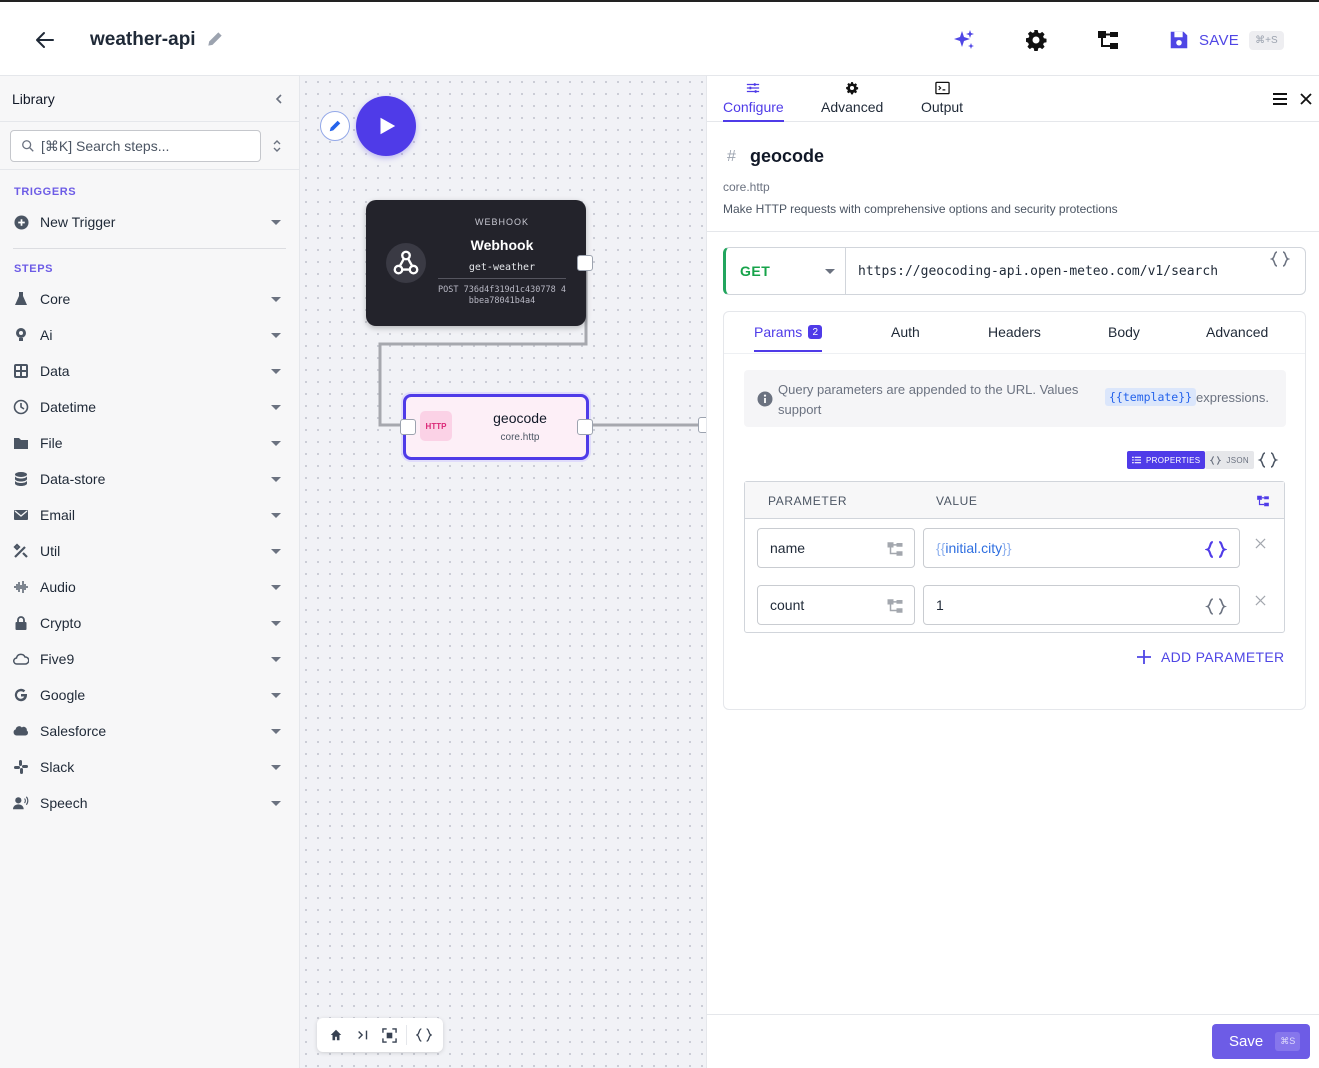  What do you see at coordinates (436, 426) in the screenshot?
I see `http-badge: HTTP` at bounding box center [436, 426].